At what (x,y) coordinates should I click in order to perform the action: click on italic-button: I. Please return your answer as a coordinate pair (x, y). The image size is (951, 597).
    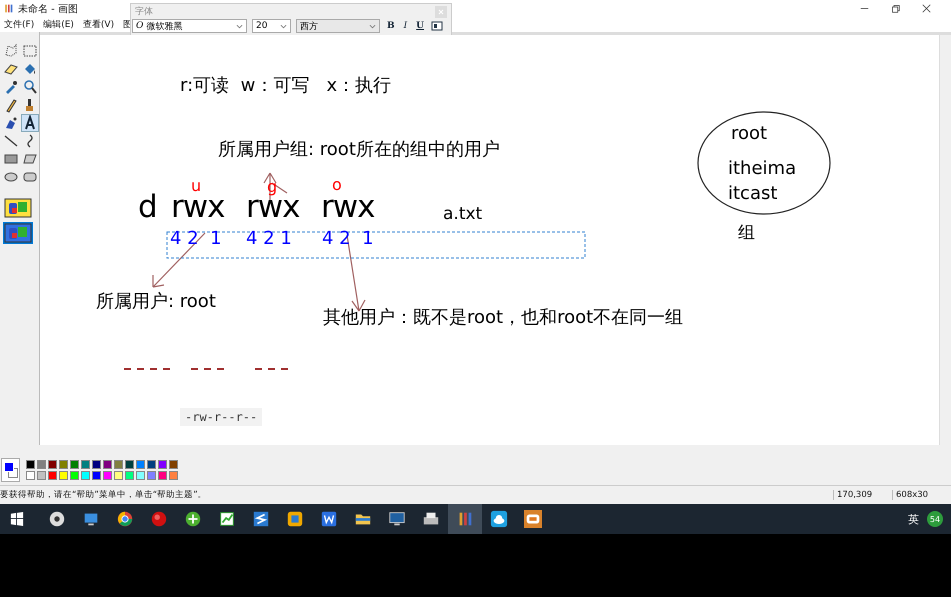
    Looking at the image, I should click on (406, 26).